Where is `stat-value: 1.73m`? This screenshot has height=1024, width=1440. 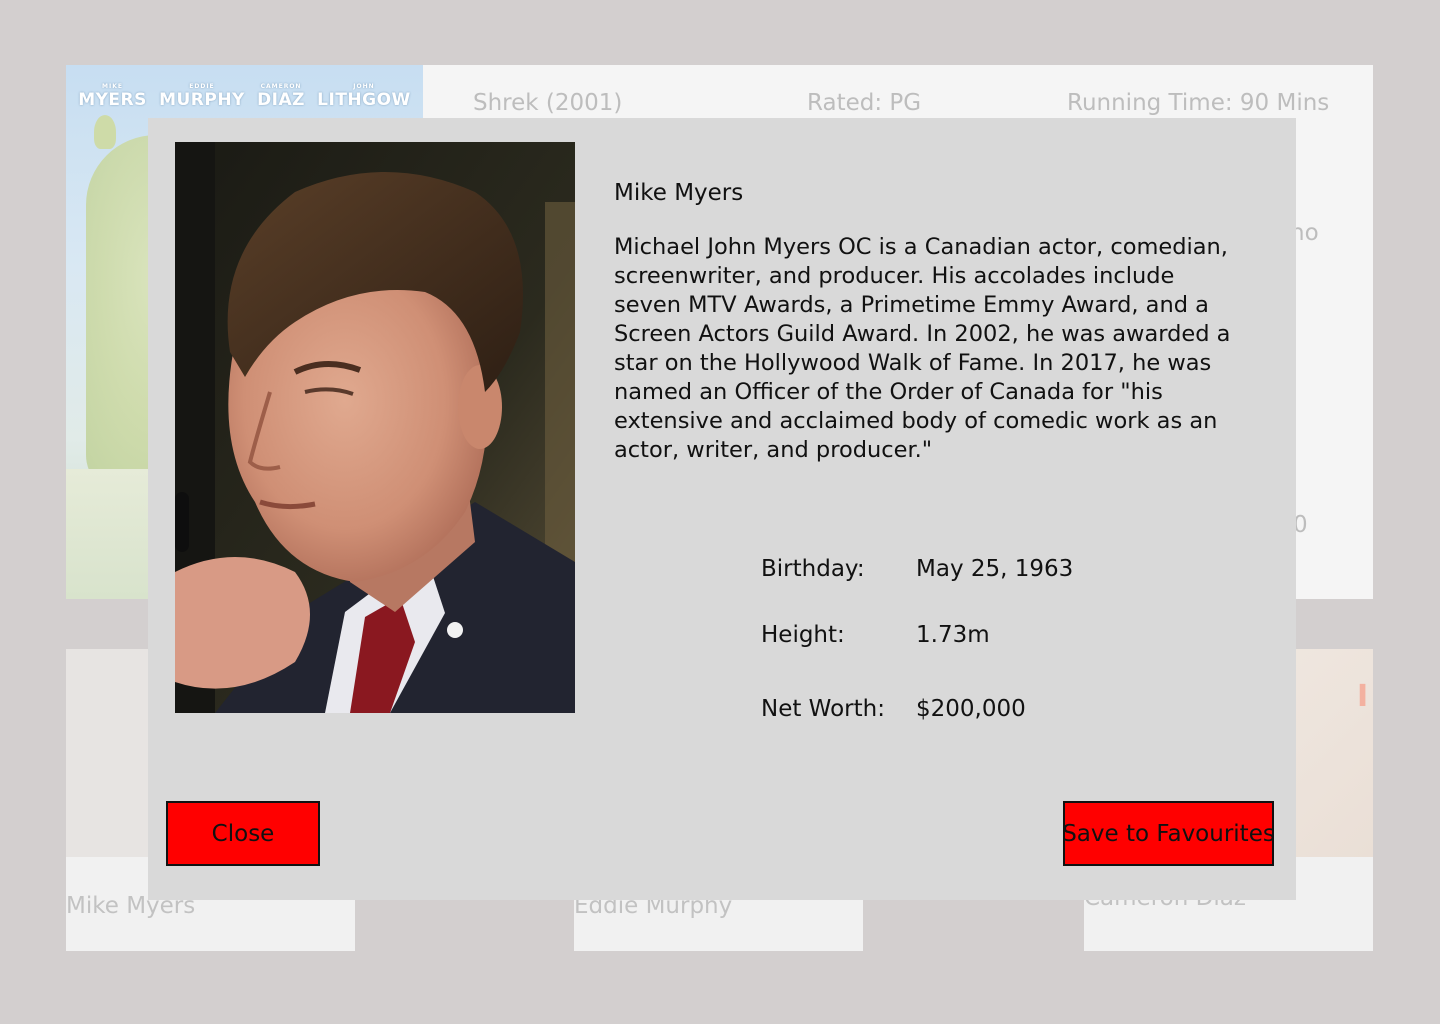 stat-value: 1.73m is located at coordinates (953, 635).